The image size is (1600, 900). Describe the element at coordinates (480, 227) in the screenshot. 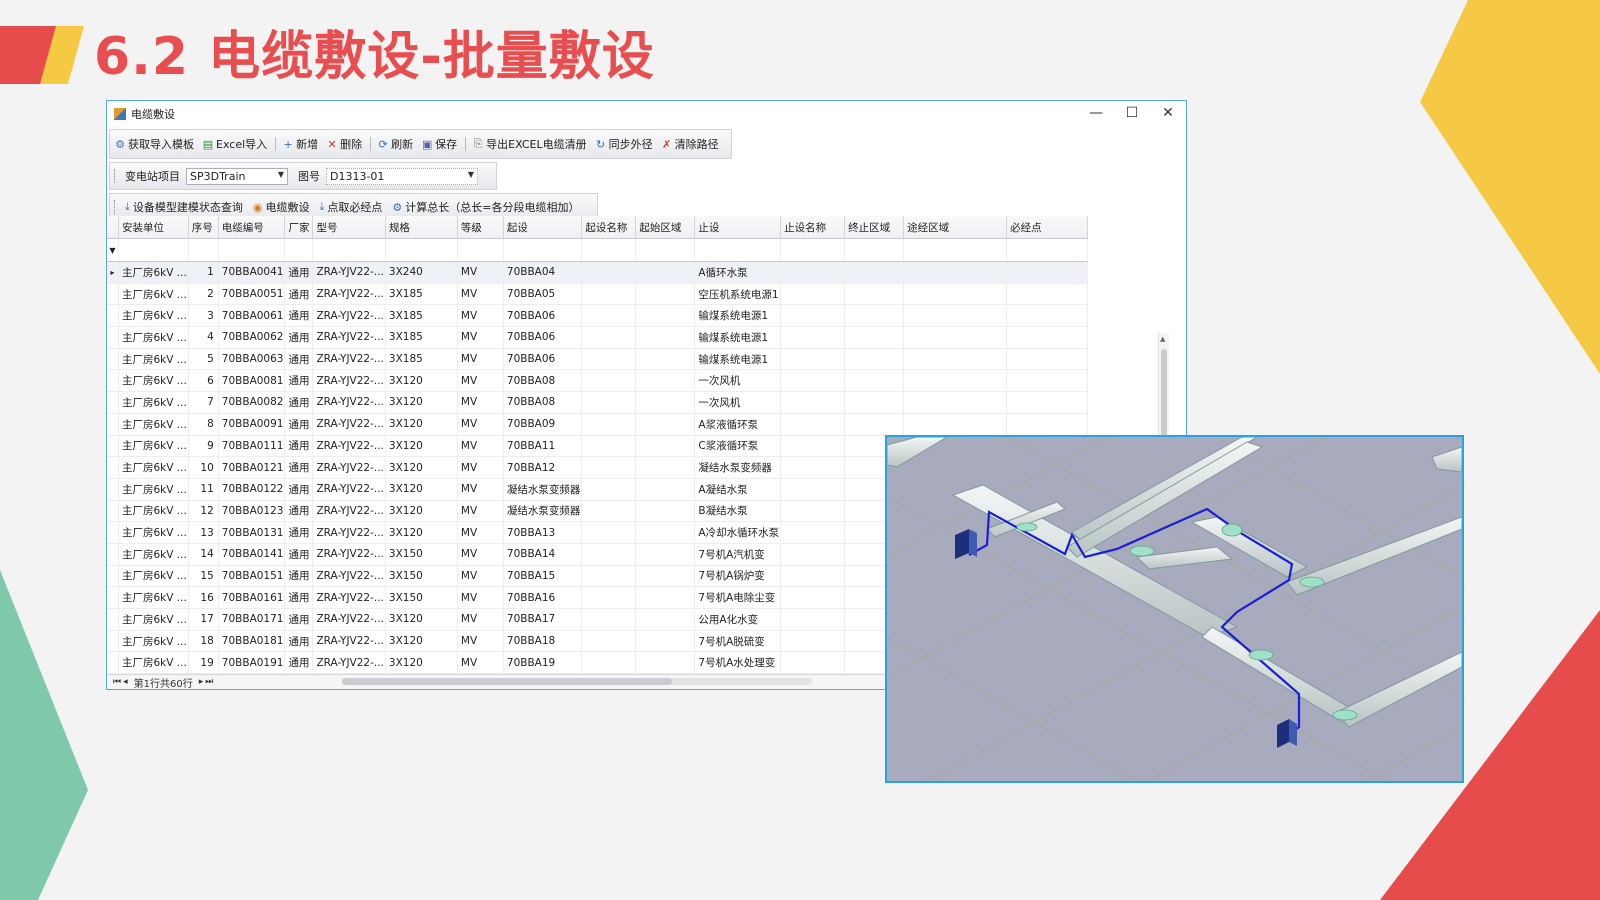

I see `column-header: 等级` at that location.